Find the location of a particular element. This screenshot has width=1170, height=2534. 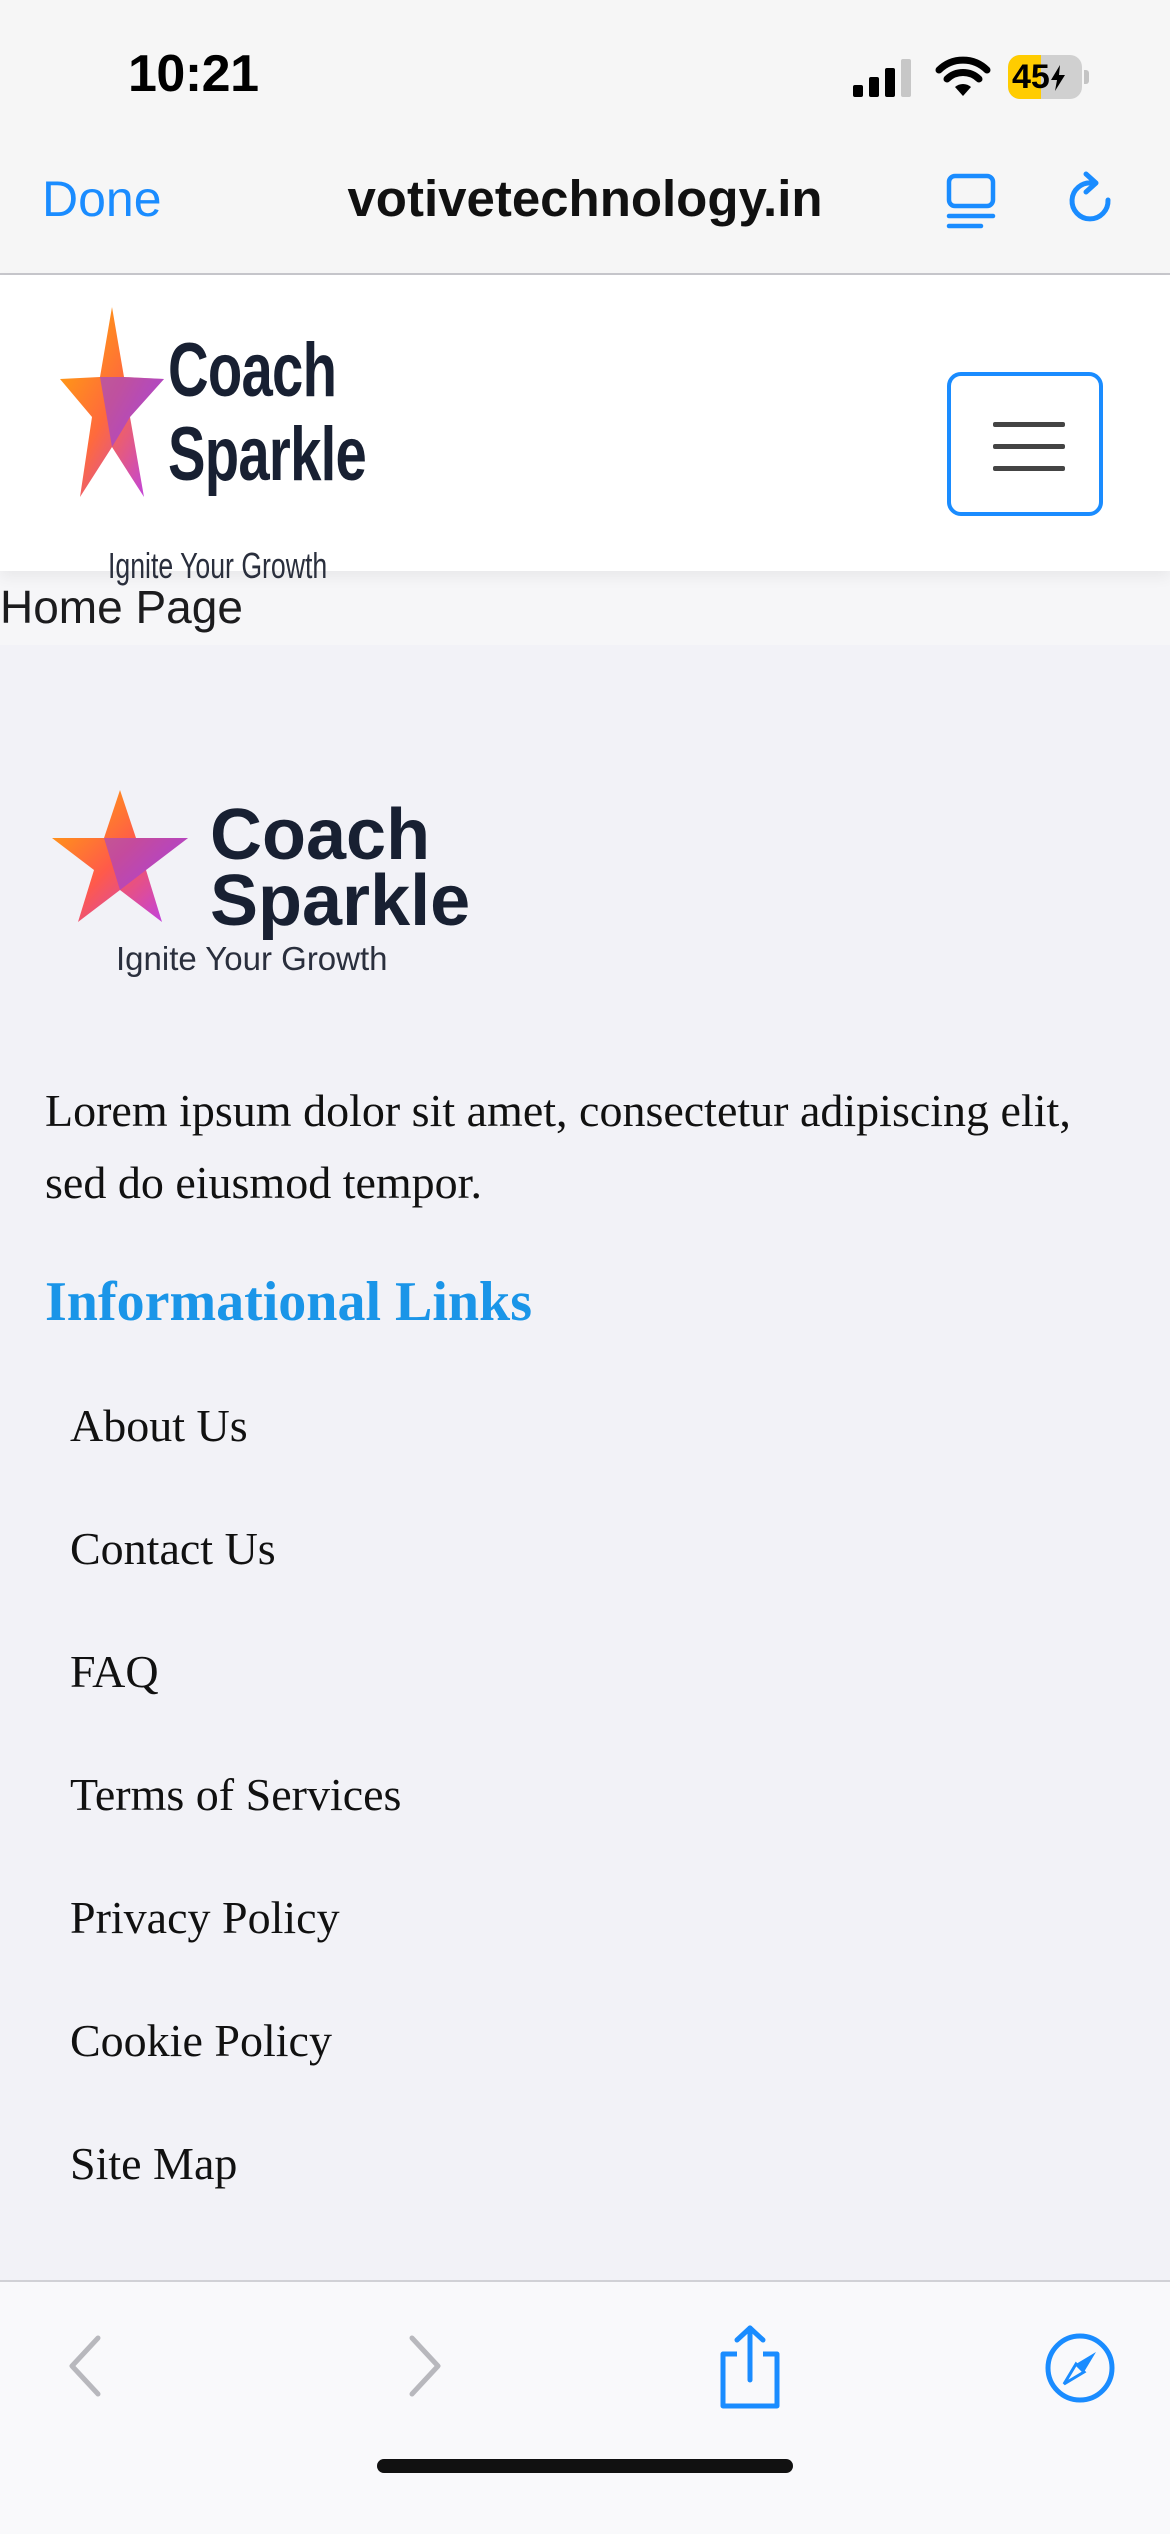

link-terms-of-services: Terms of Services is located at coordinates (235, 1830).